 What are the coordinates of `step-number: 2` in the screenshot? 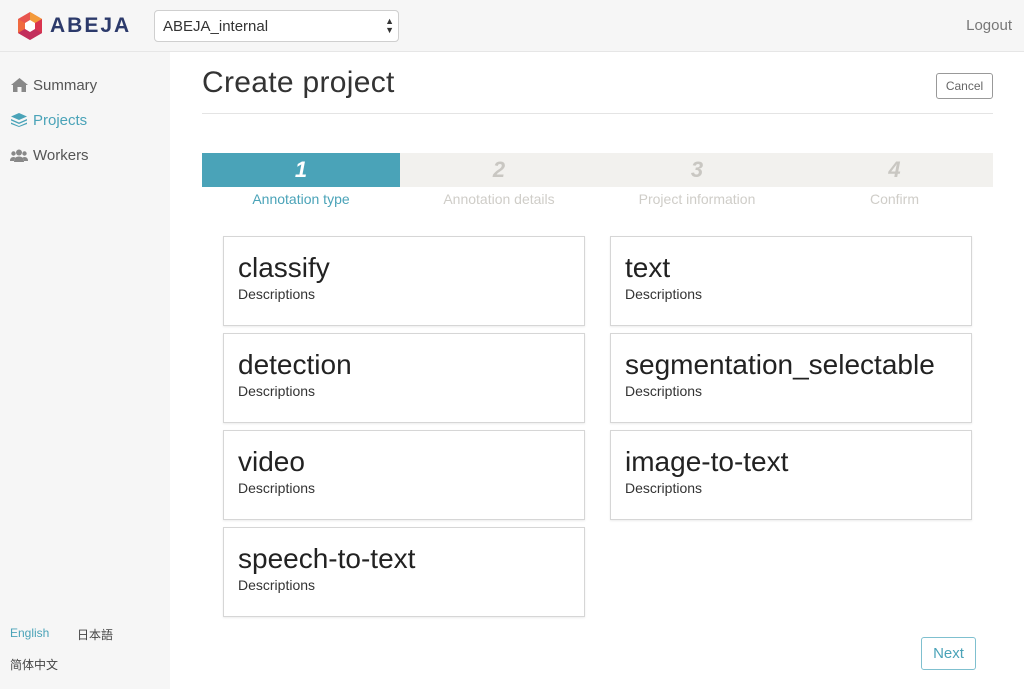 It's located at (499, 170).